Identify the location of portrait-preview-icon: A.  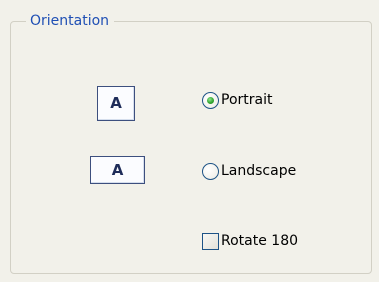
(116, 103).